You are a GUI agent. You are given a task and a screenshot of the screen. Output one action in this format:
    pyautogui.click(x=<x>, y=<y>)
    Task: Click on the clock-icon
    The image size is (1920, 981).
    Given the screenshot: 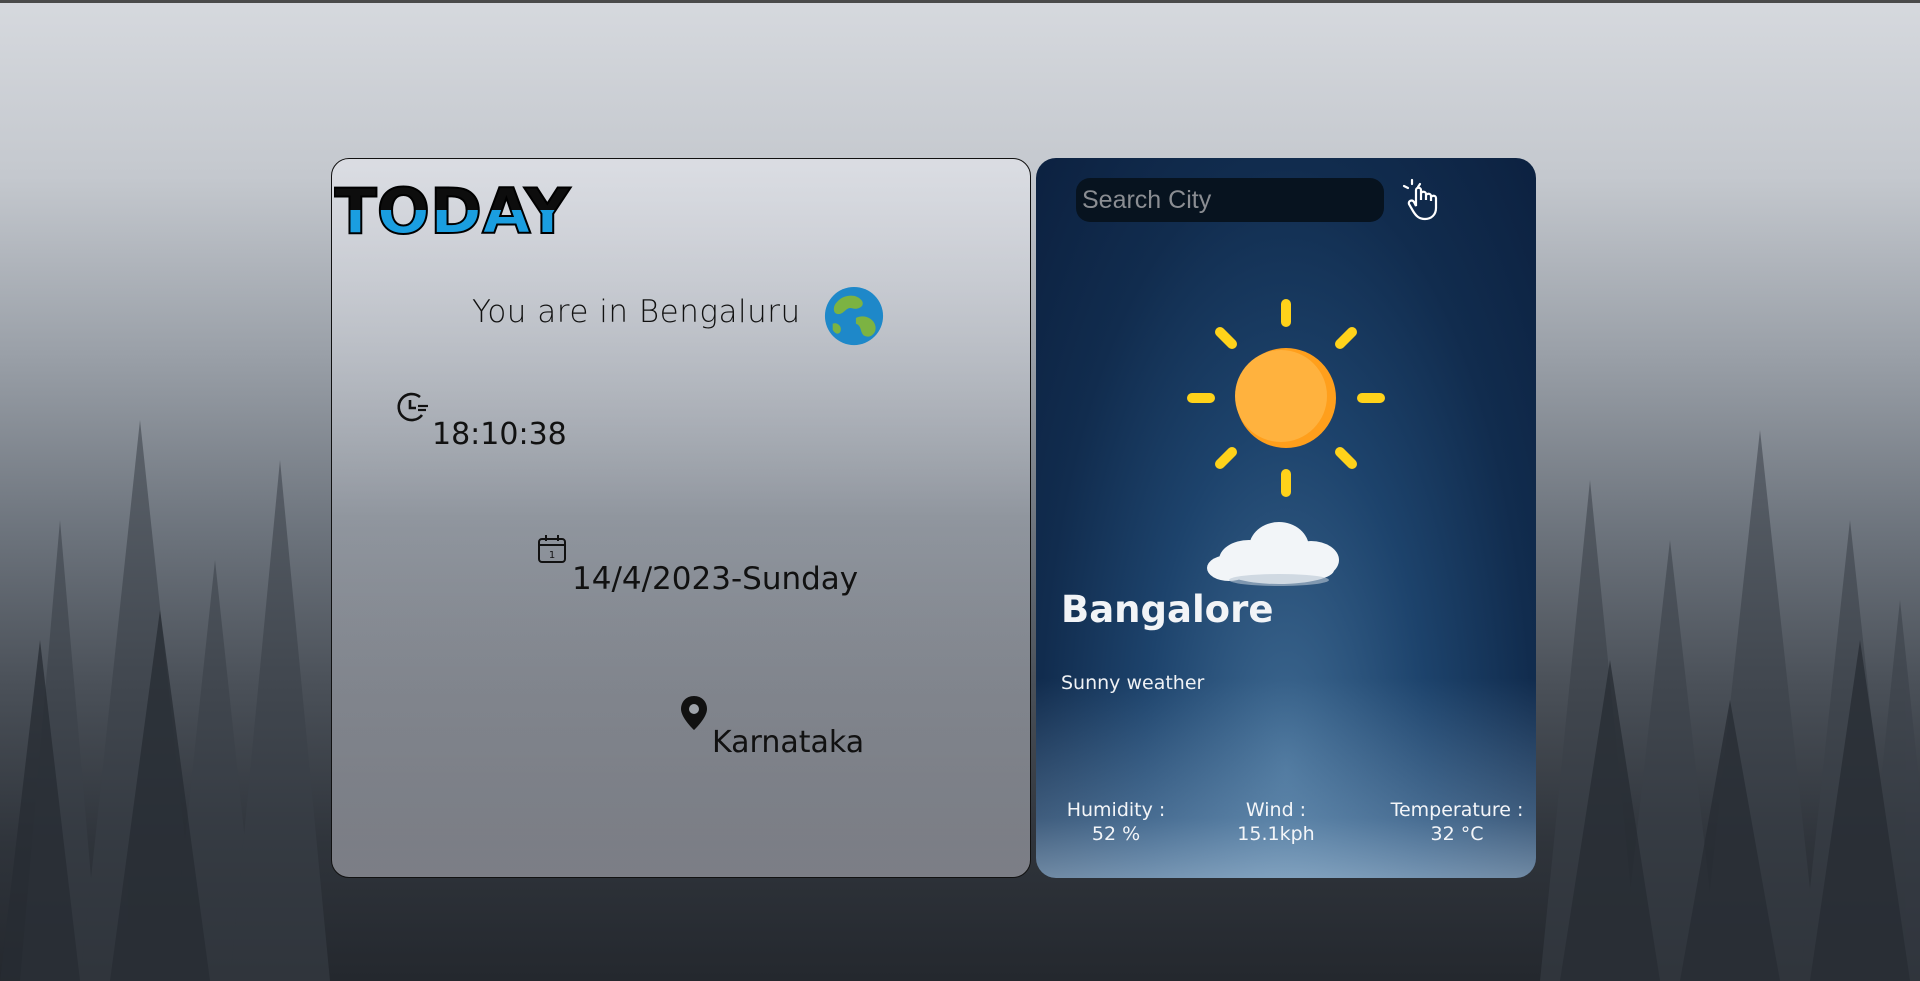 What is the action you would take?
    pyautogui.click(x=412, y=407)
    